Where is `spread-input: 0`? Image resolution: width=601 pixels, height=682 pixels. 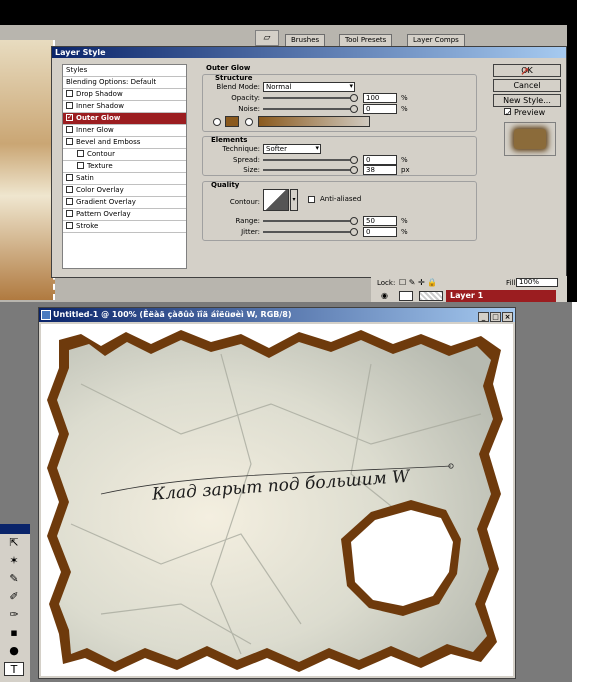 spread-input: 0 is located at coordinates (380, 160).